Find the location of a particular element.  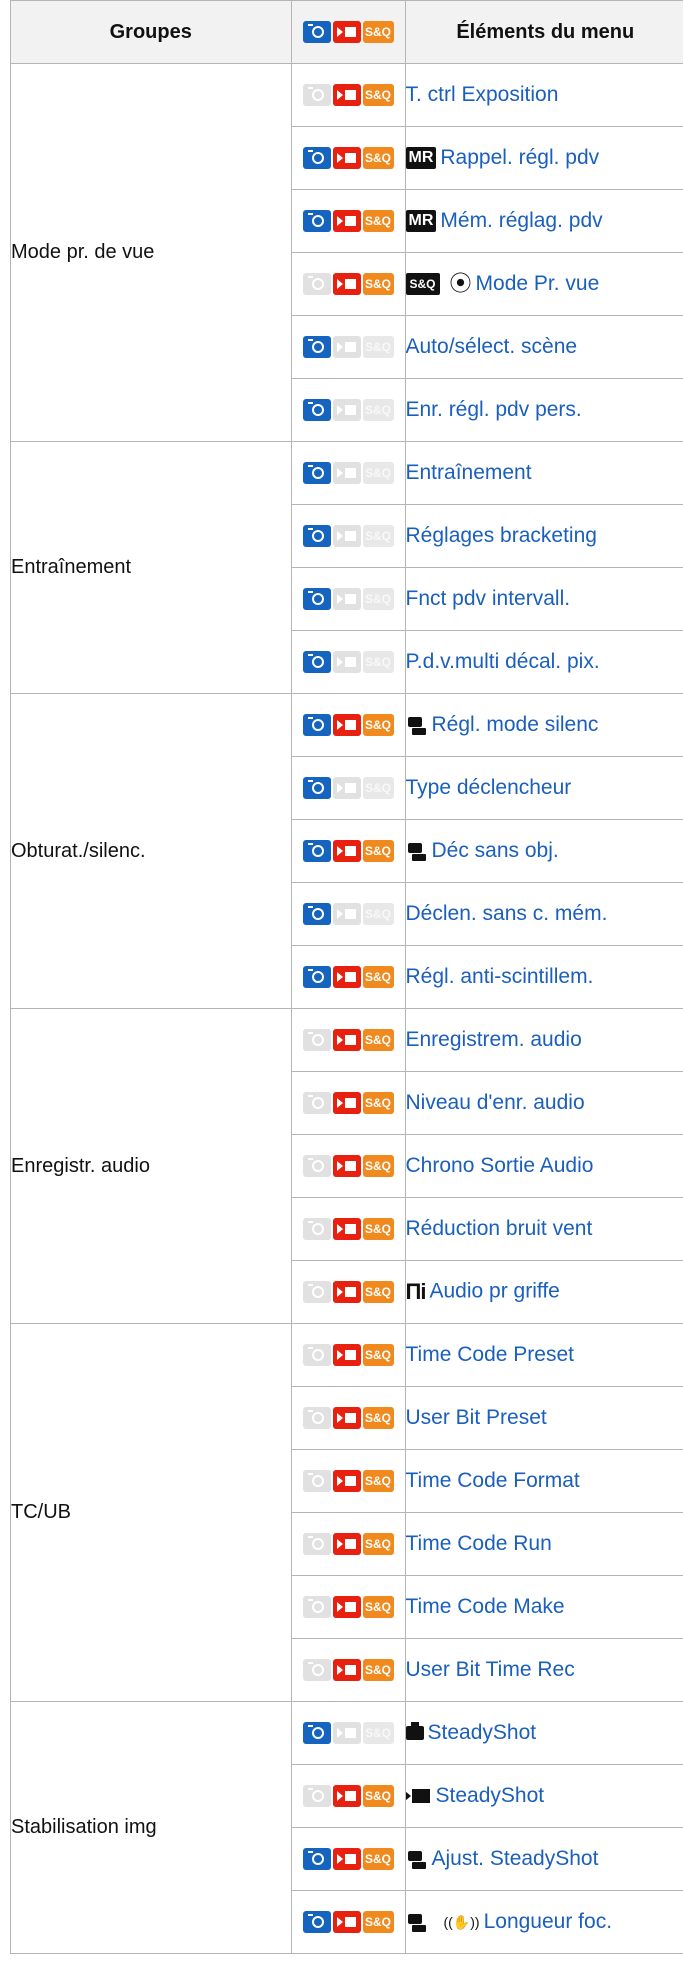

menu-item: Πi Audio pr griffe is located at coordinates (543, 1292).